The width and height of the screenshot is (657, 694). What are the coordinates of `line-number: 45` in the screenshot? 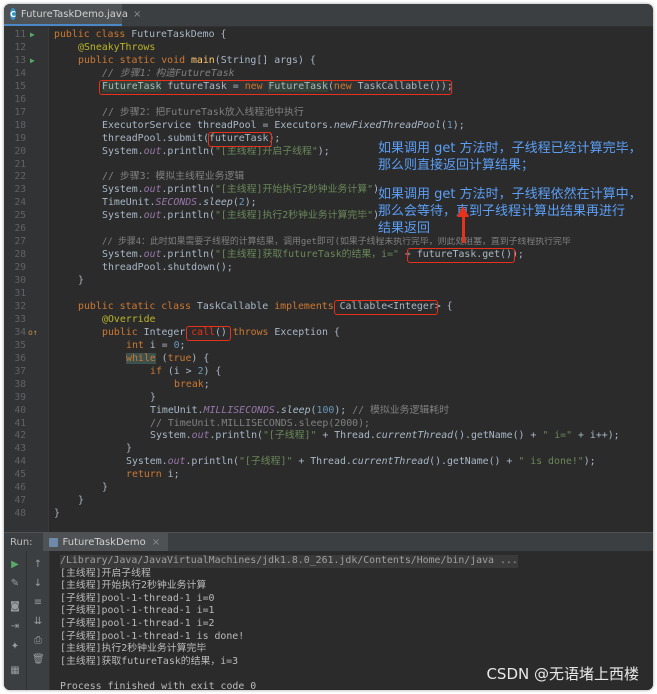 It's located at (20, 475).